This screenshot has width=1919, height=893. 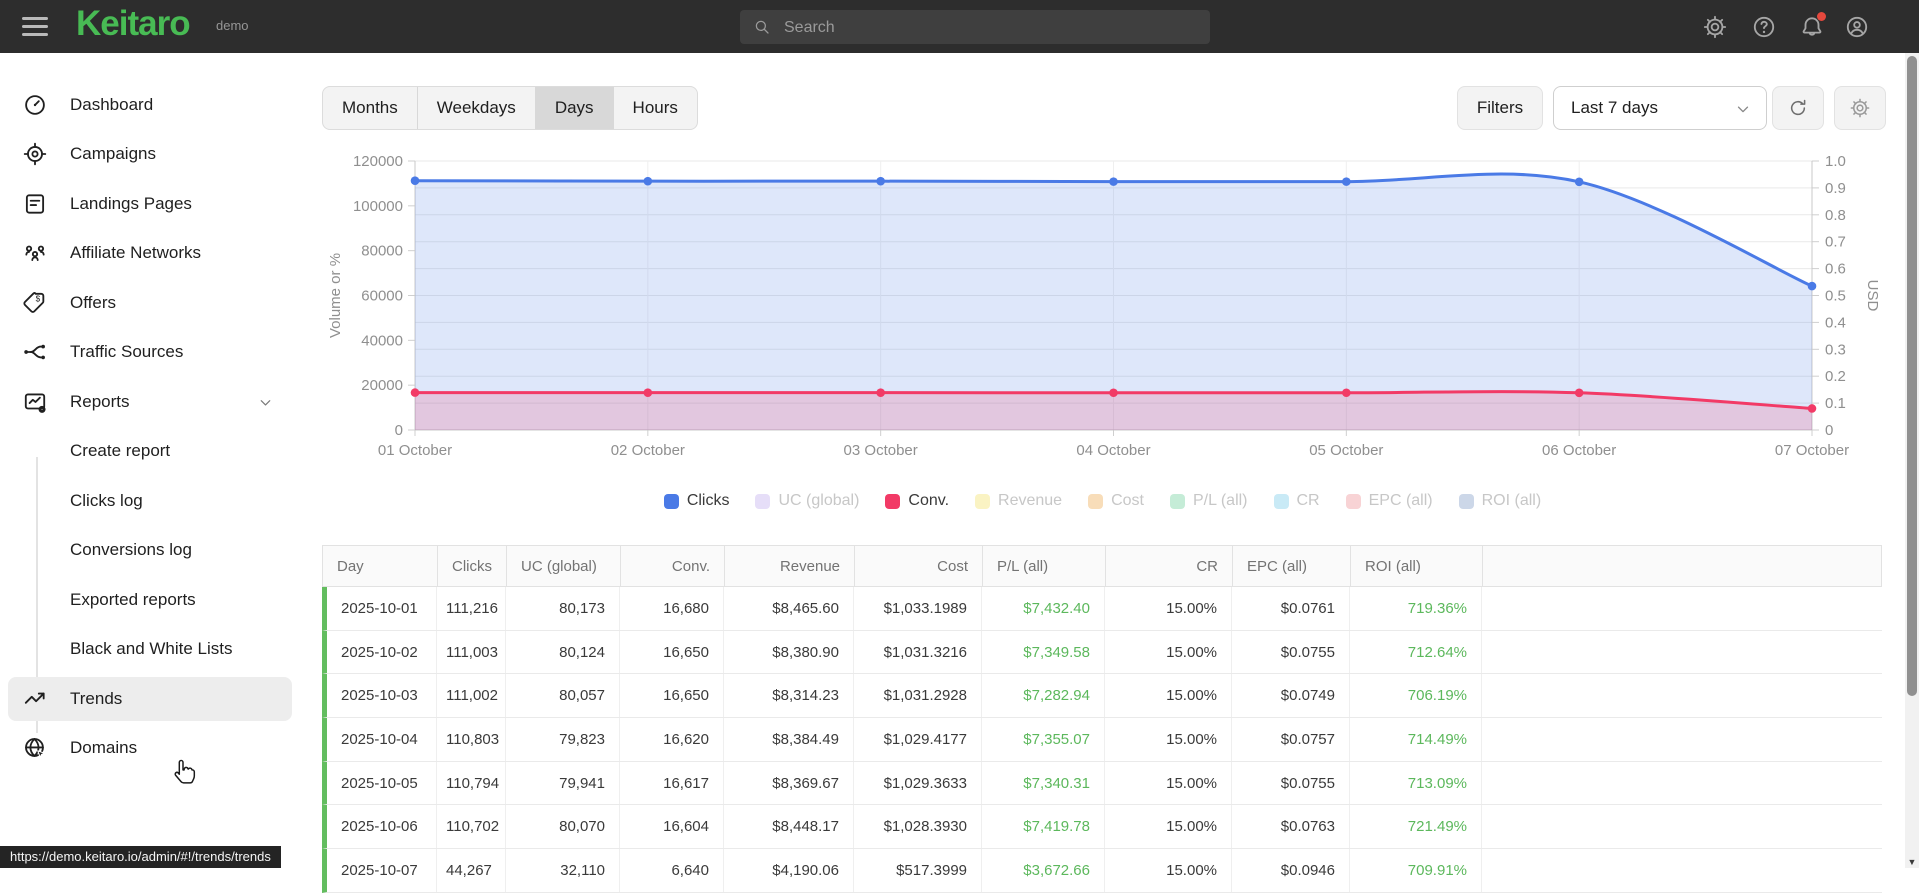 What do you see at coordinates (415, 450) in the screenshot?
I see `svg-text: 01 October` at bounding box center [415, 450].